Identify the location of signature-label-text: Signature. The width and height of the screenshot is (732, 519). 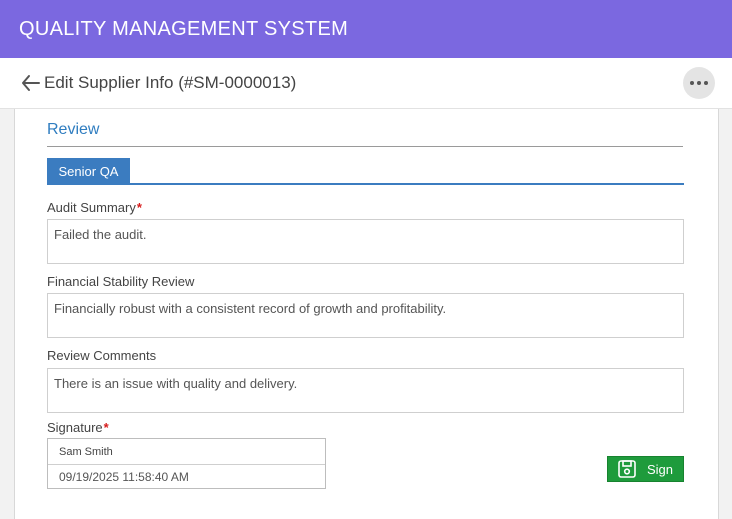
(75, 427).